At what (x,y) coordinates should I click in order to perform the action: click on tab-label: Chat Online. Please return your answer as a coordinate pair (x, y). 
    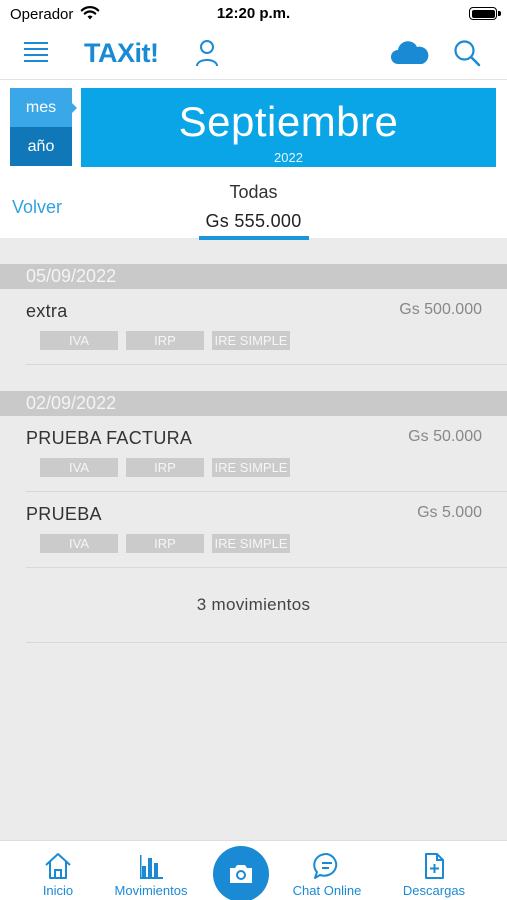
    Looking at the image, I should click on (327, 890).